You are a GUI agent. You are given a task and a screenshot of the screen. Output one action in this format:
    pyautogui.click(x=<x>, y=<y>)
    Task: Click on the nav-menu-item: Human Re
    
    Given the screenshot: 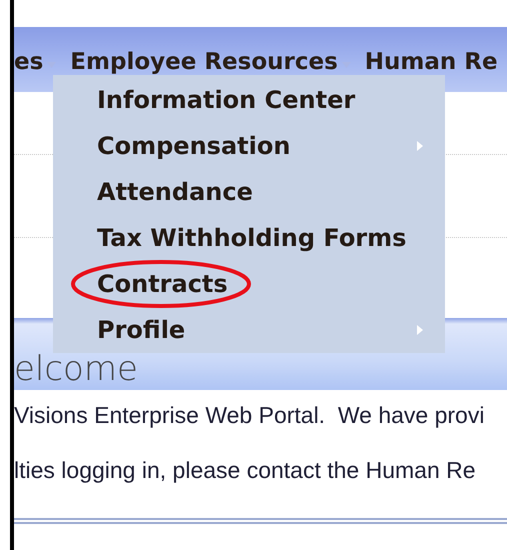 What is the action you would take?
    pyautogui.click(x=431, y=61)
    